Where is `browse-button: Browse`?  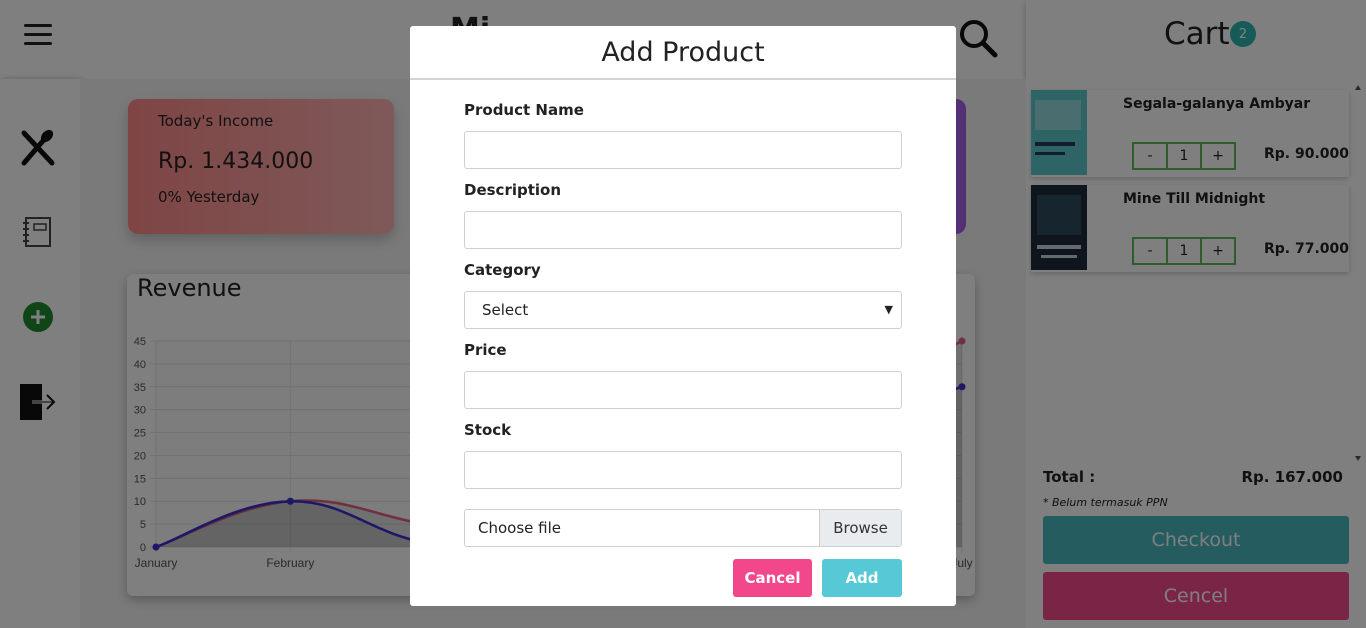
browse-button: Browse is located at coordinates (860, 528).